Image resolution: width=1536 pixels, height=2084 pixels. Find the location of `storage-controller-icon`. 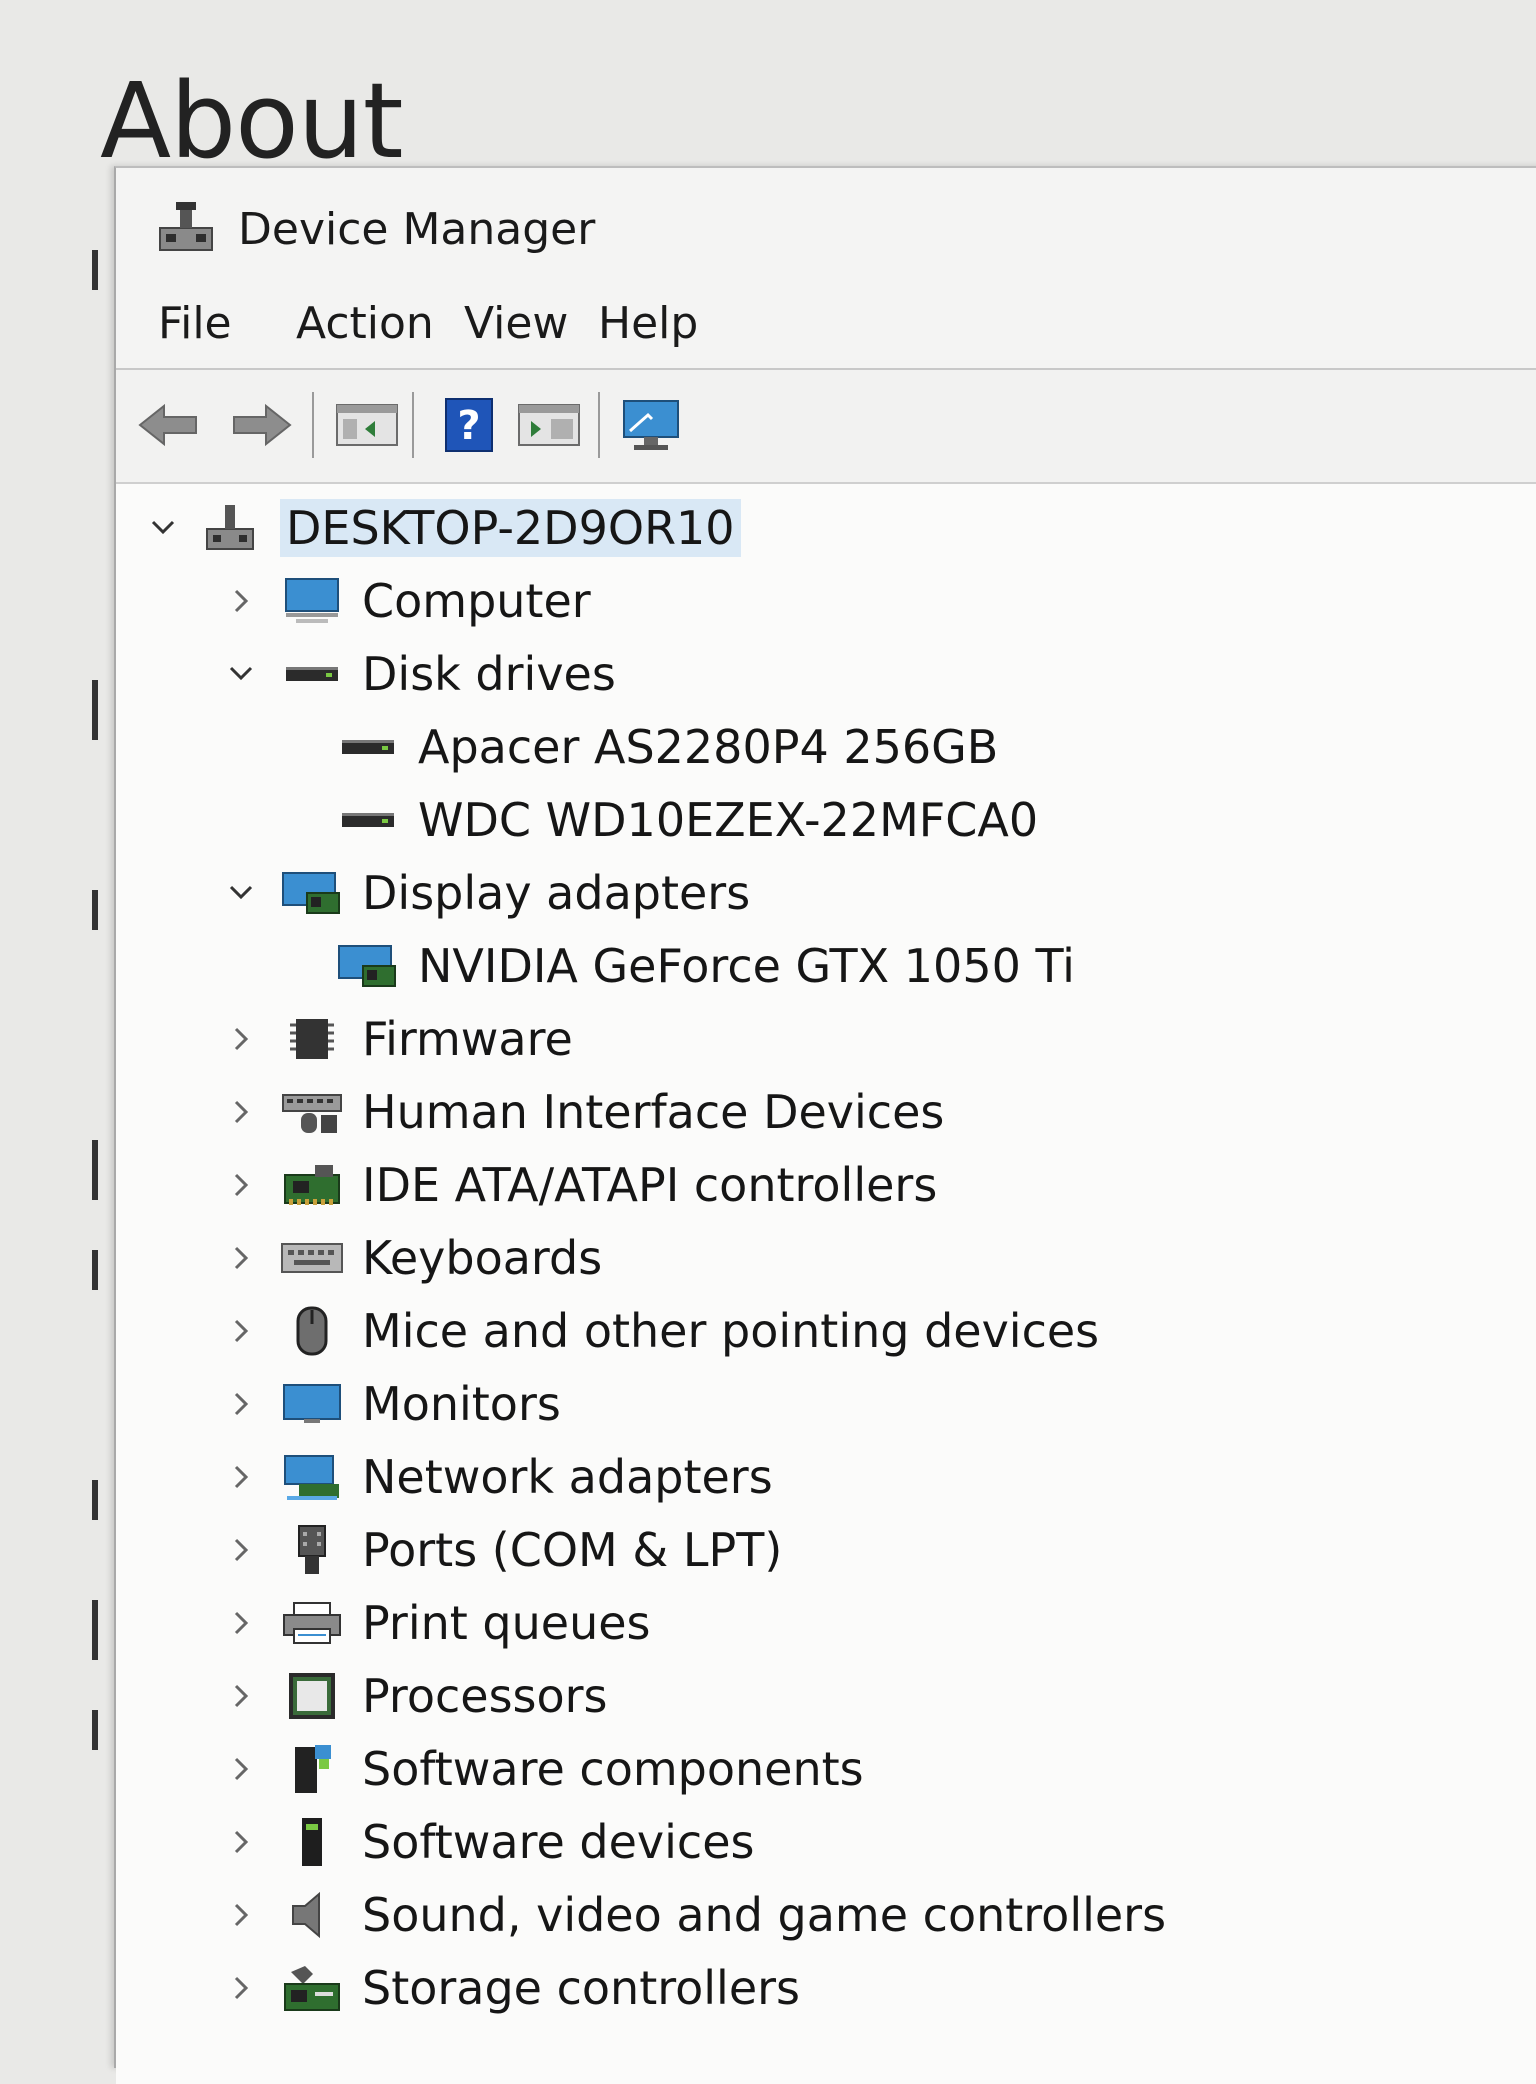

storage-controller-icon is located at coordinates (312, 1988).